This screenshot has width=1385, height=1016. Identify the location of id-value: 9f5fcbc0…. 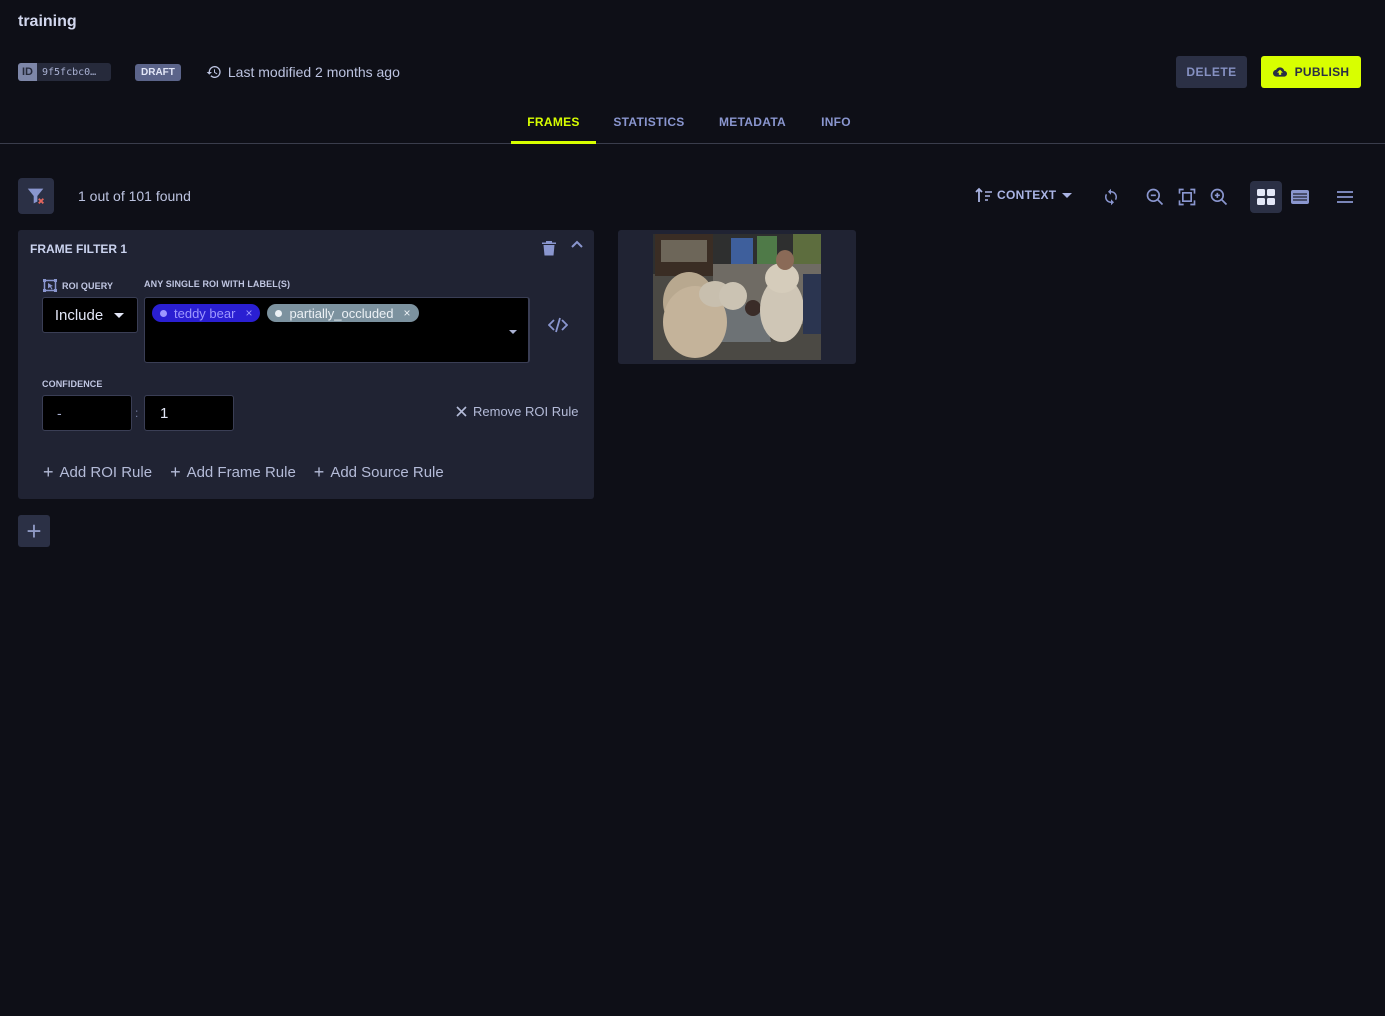
(74, 72).